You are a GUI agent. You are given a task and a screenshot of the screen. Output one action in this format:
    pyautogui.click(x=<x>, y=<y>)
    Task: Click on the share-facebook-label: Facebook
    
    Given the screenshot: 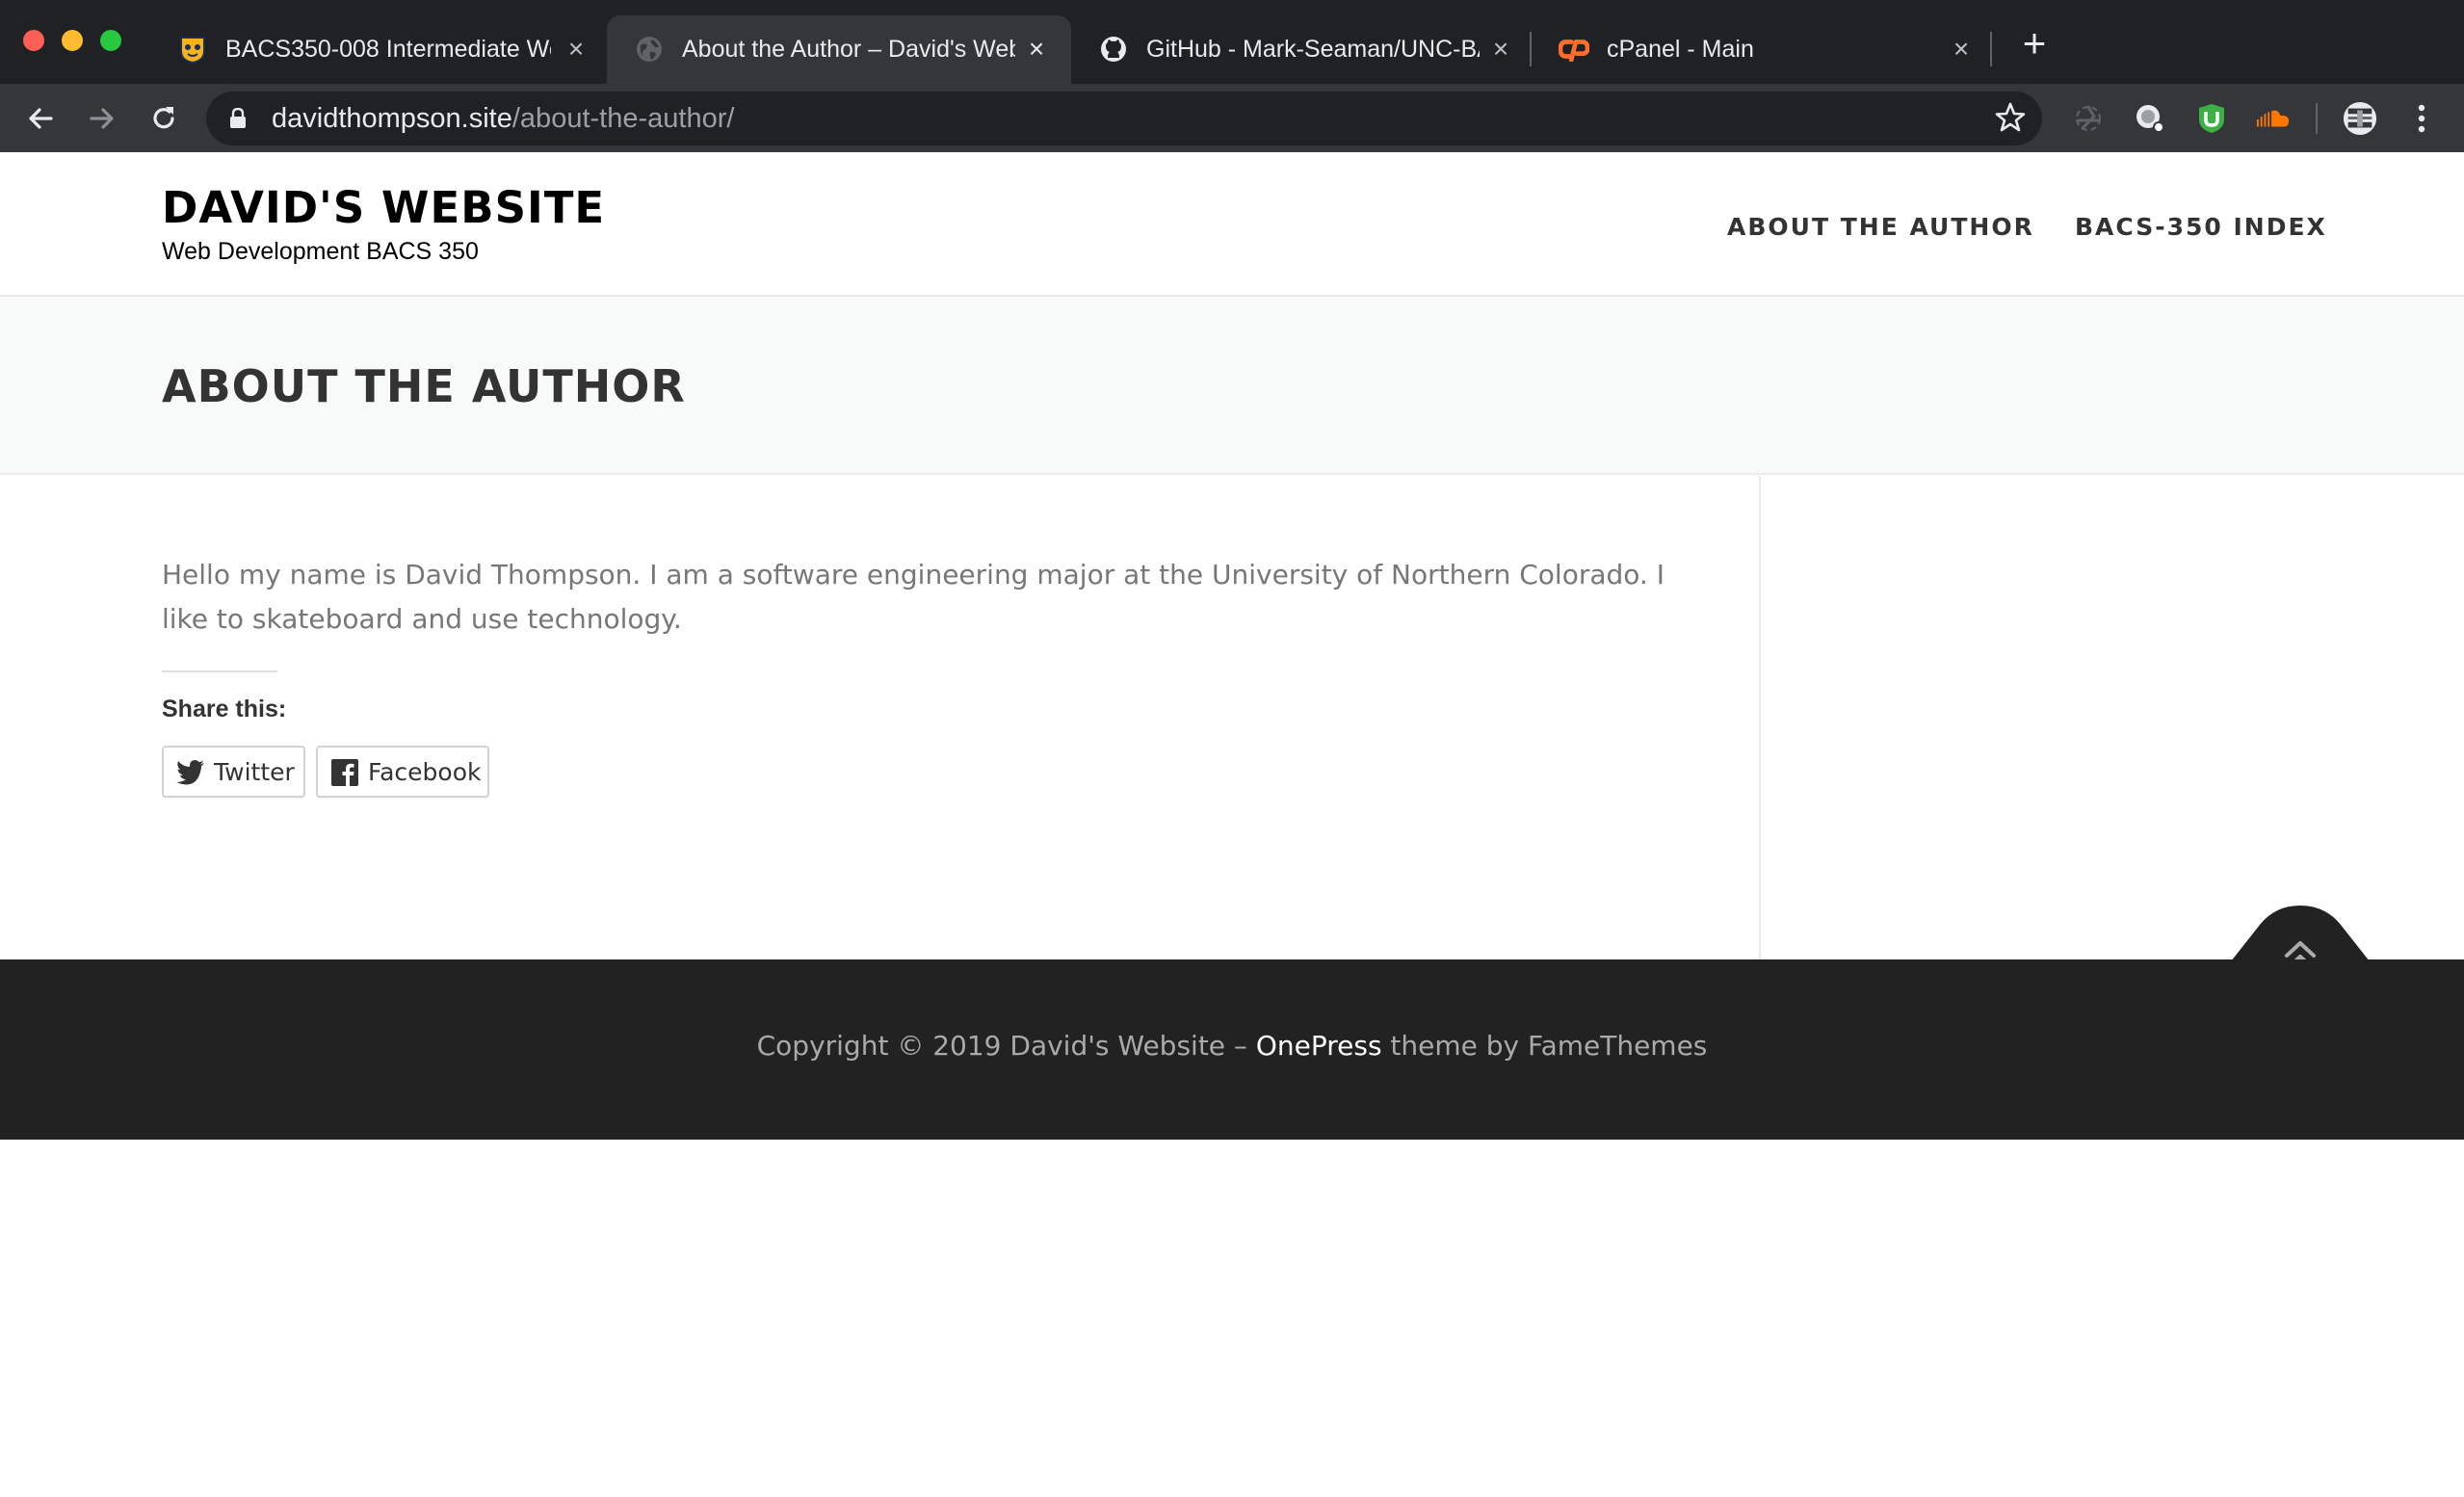 What is the action you would take?
    pyautogui.click(x=425, y=772)
    